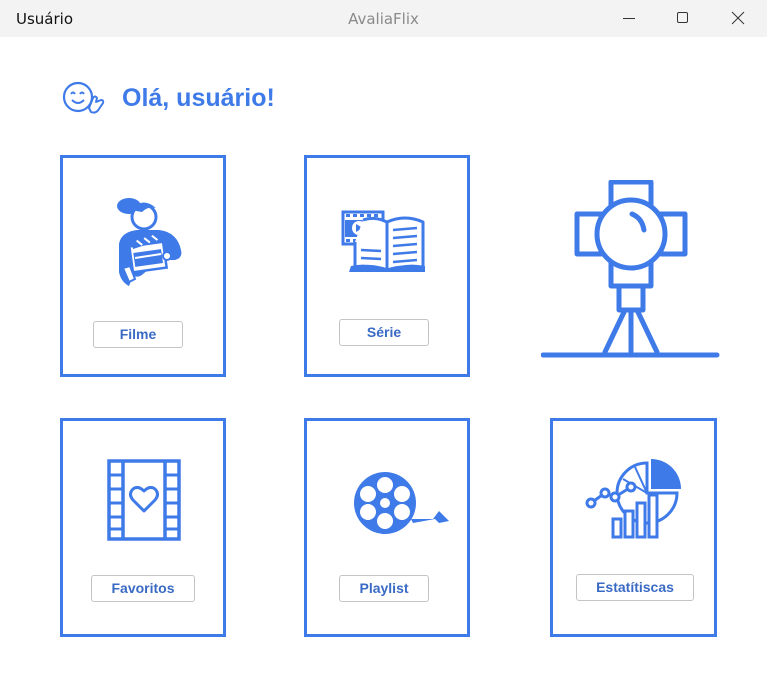 The width and height of the screenshot is (767, 698). Describe the element at coordinates (383, 18) in the screenshot. I see `title-bar: Usuário AvaliaFlix` at that location.